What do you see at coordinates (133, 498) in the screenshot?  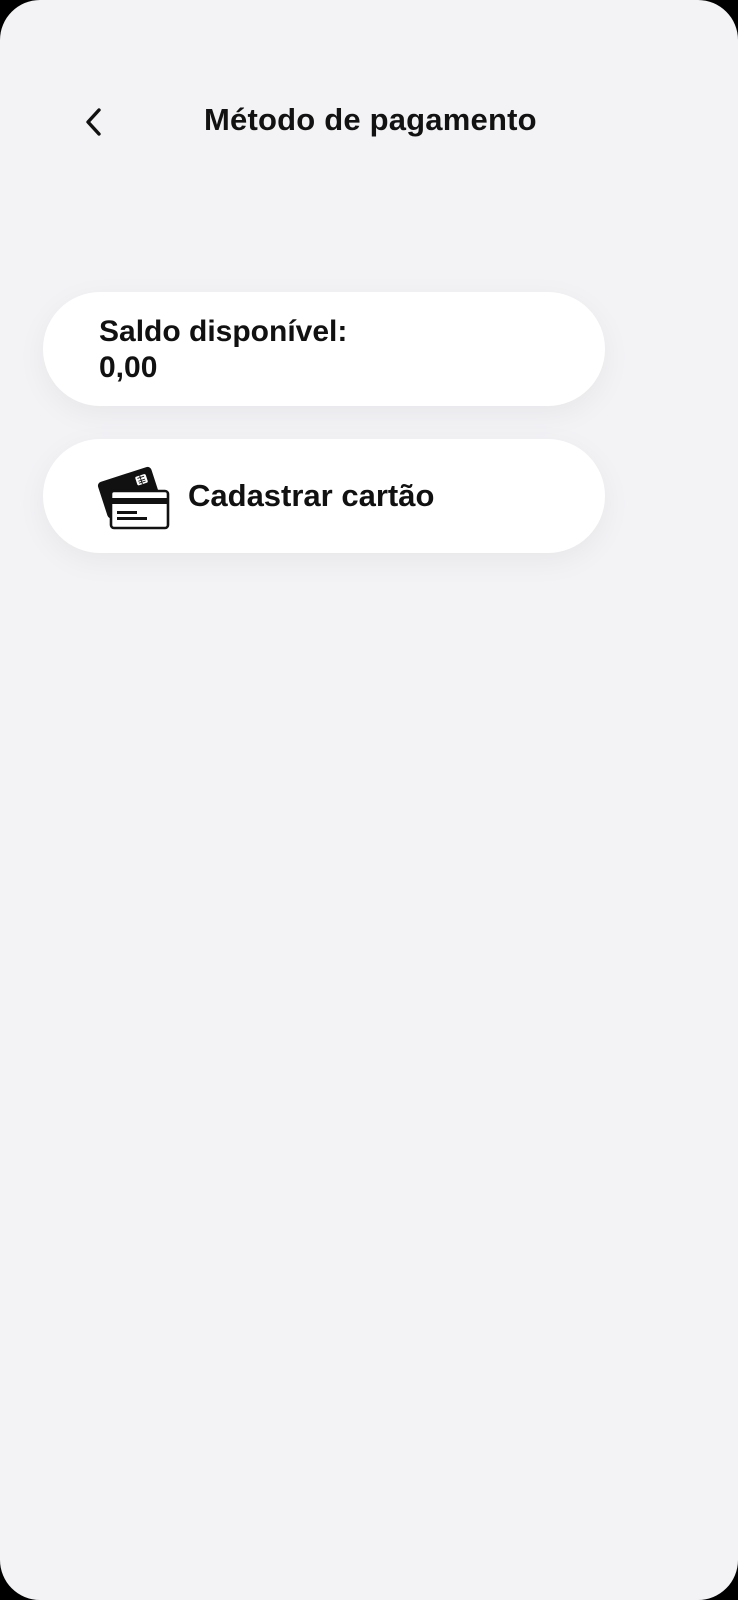 I see `credit-cards-icon` at bounding box center [133, 498].